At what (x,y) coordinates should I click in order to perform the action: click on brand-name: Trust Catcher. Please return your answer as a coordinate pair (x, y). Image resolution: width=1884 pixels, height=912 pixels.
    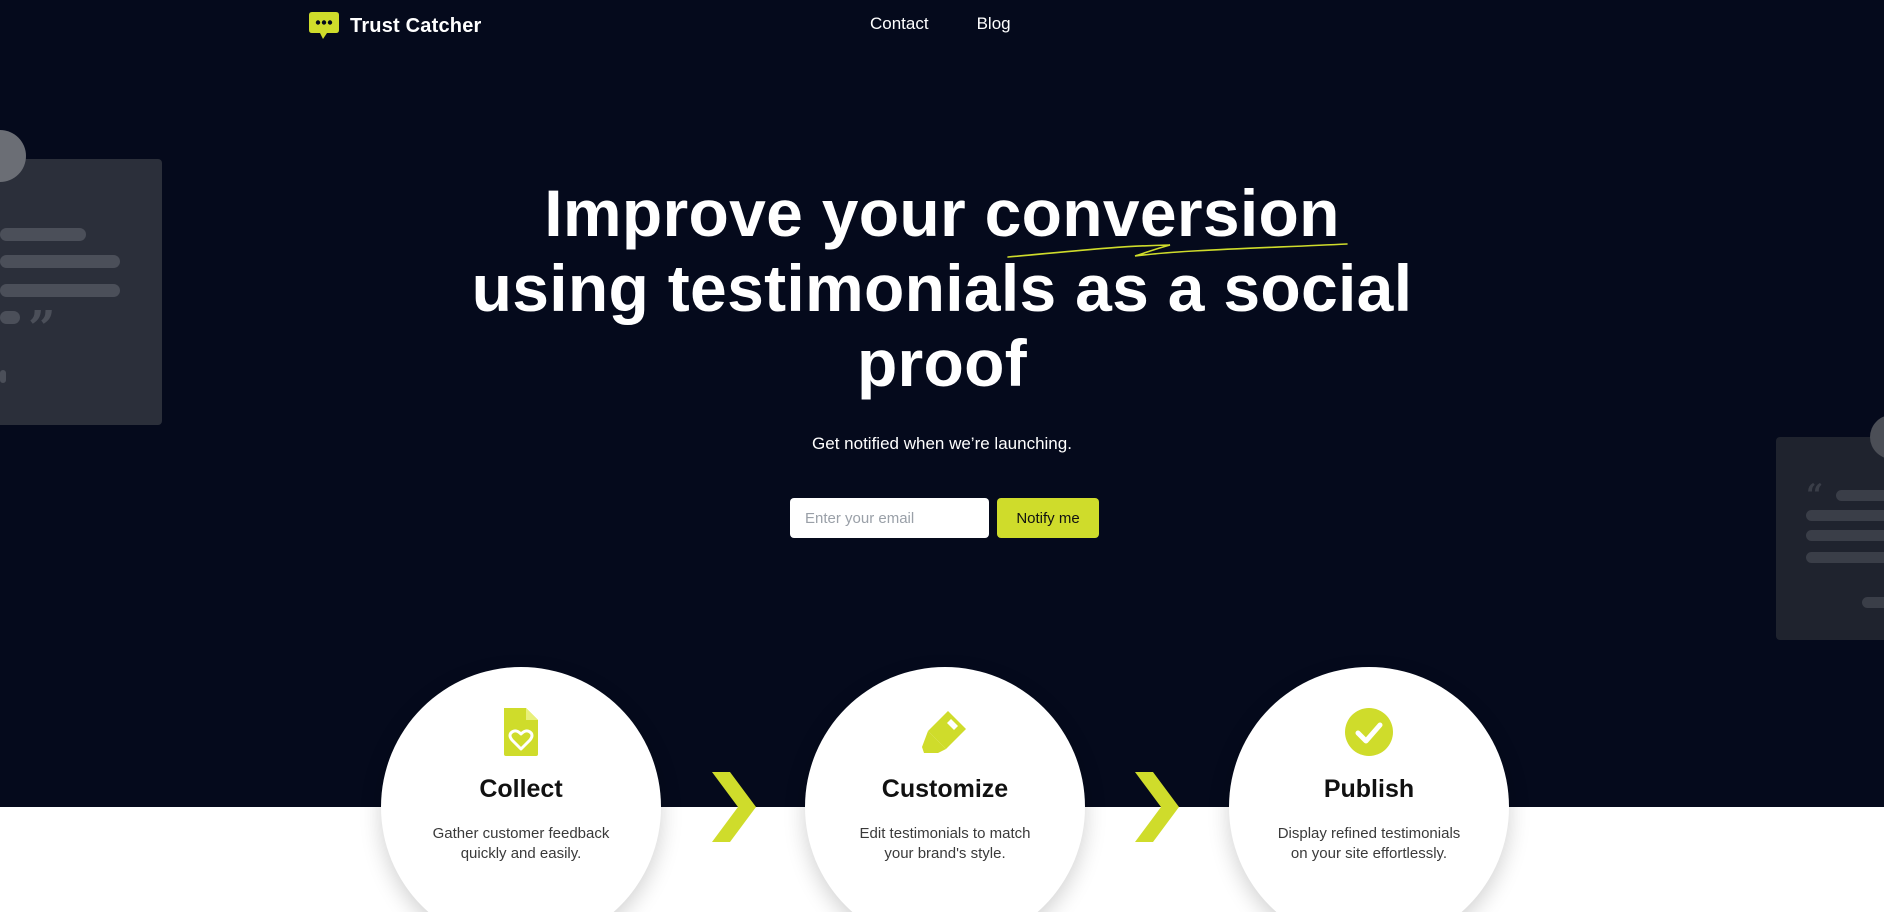
    Looking at the image, I should click on (416, 25).